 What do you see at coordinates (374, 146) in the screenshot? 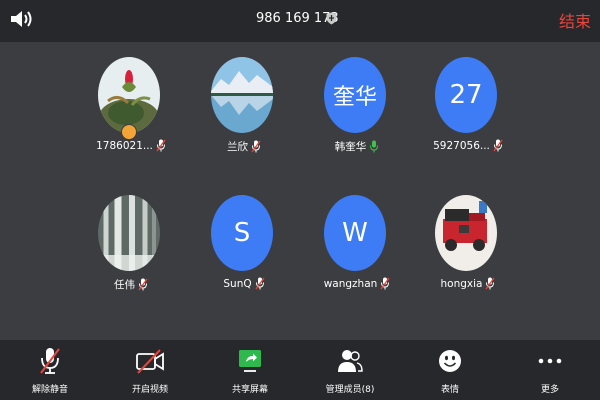
I see `mic-active-icon` at bounding box center [374, 146].